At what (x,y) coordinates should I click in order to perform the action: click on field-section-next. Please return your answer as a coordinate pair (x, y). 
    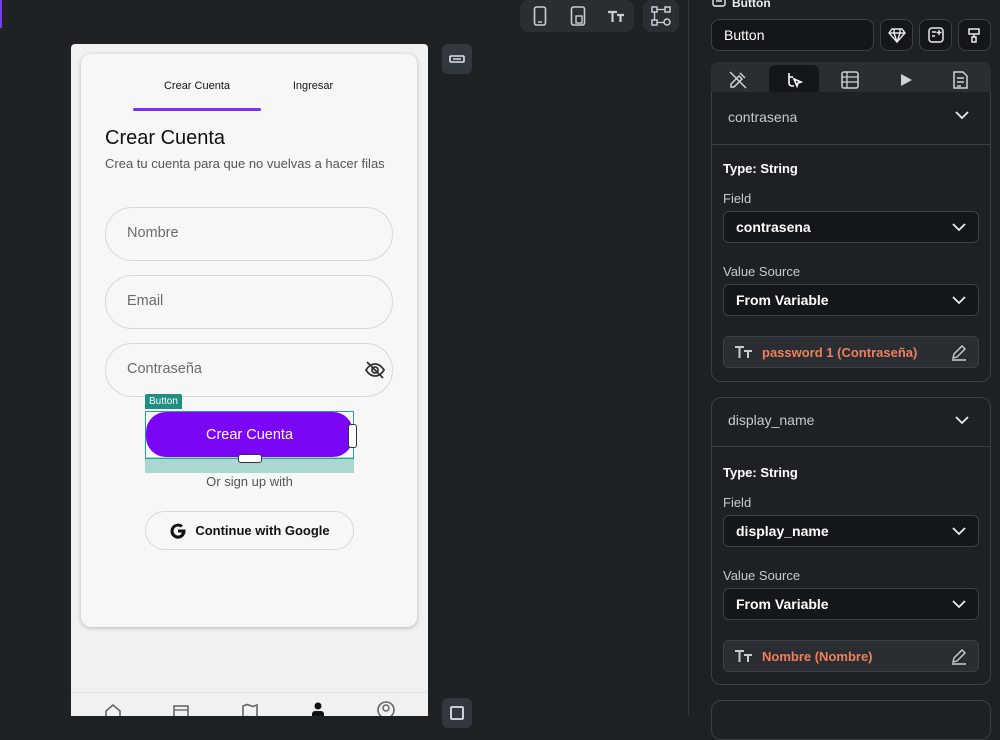
    Looking at the image, I should click on (851, 720).